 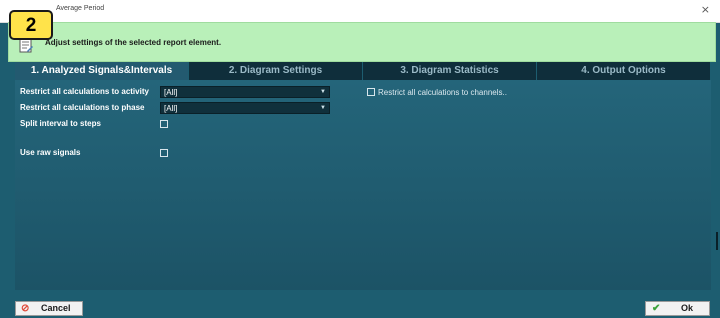 I want to click on tab-diagram-statistics: 3. Diagram Statistics, so click(x=450, y=71).